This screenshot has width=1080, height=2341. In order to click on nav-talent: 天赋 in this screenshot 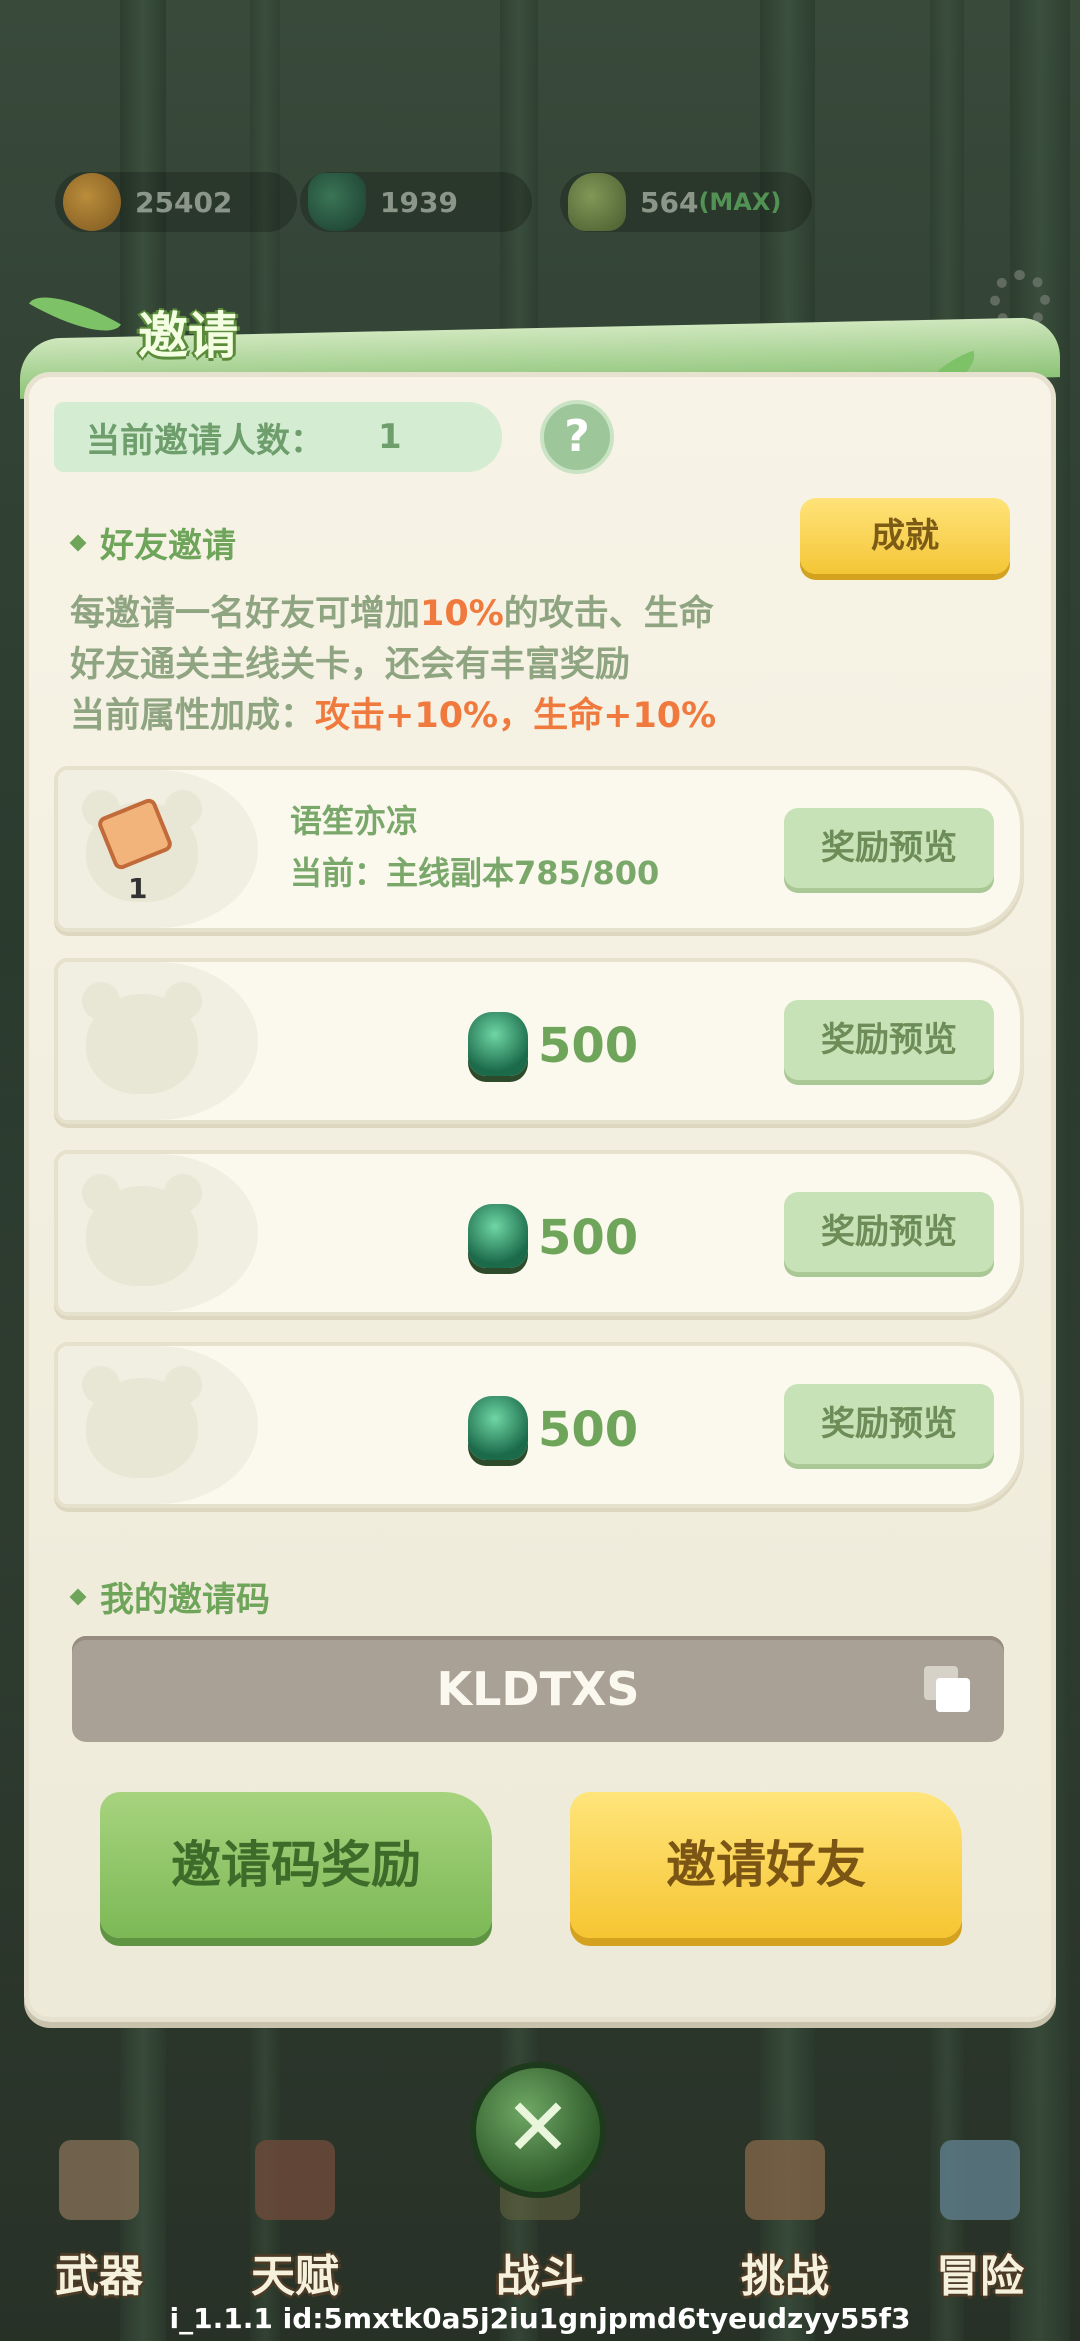, I will do `click(295, 2221)`.